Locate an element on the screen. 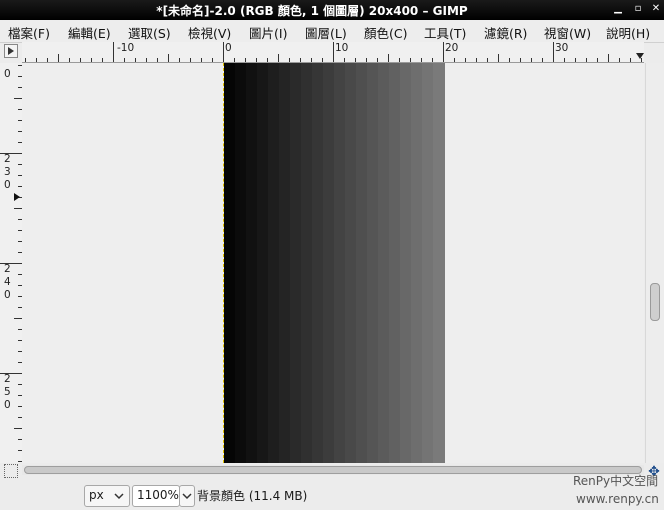 The image size is (664, 510). zoom-input: 1100% is located at coordinates (156, 496).